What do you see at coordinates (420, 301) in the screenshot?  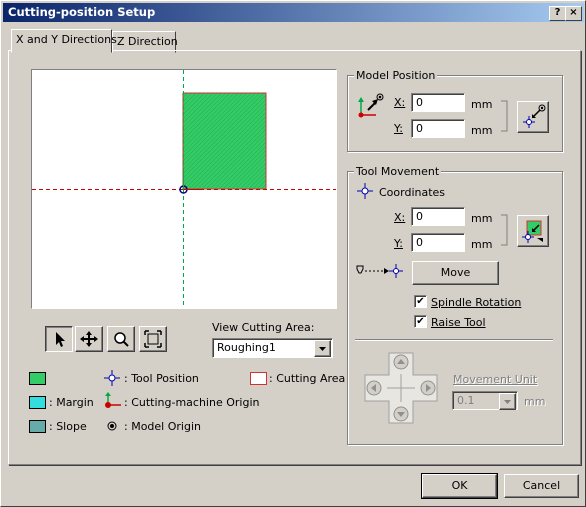 I see `spindle-rotation-checkbox: ✔` at bounding box center [420, 301].